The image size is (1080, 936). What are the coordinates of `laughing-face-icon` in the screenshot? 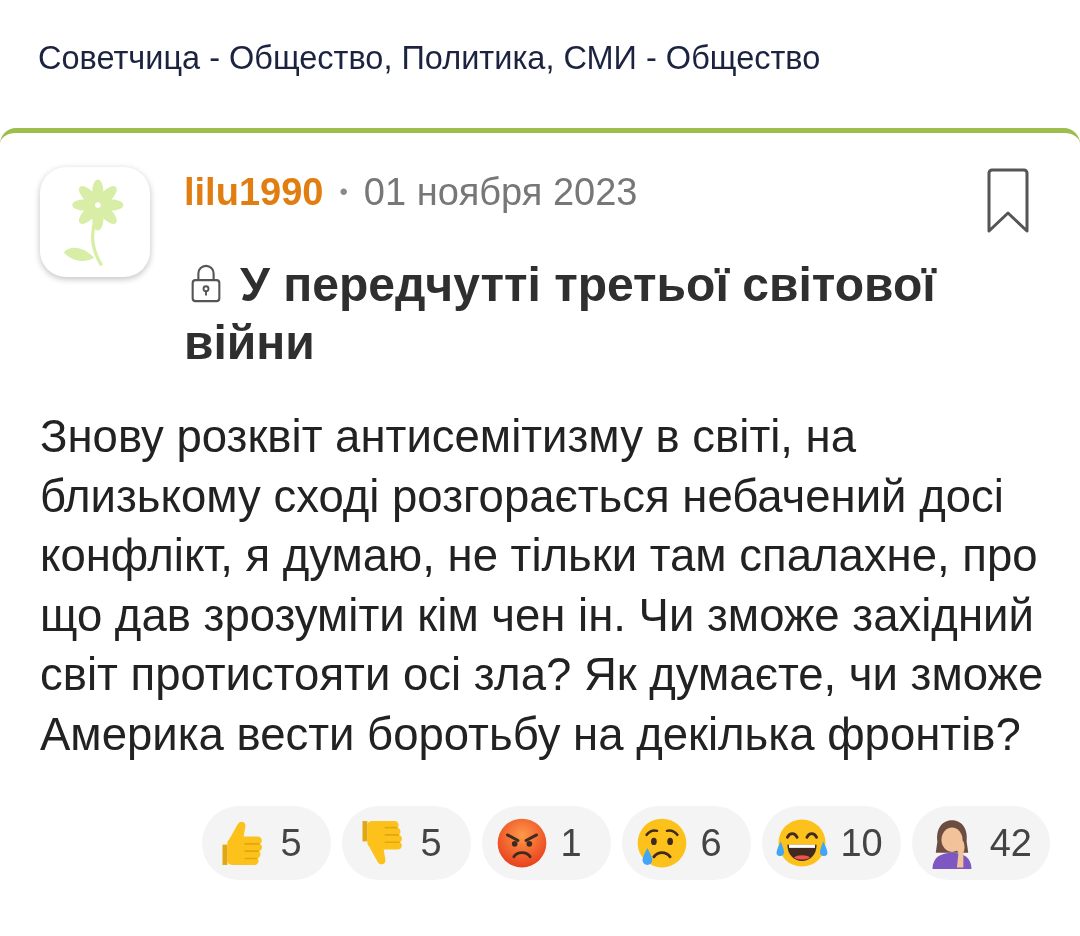 It's located at (802, 843).